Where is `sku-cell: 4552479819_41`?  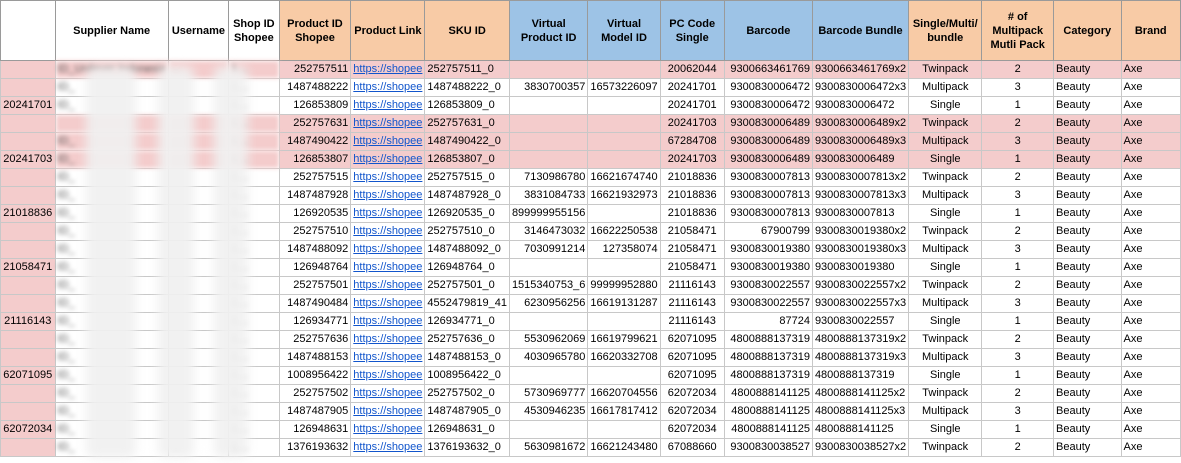
sku-cell: 4552479819_41 is located at coordinates (467, 303).